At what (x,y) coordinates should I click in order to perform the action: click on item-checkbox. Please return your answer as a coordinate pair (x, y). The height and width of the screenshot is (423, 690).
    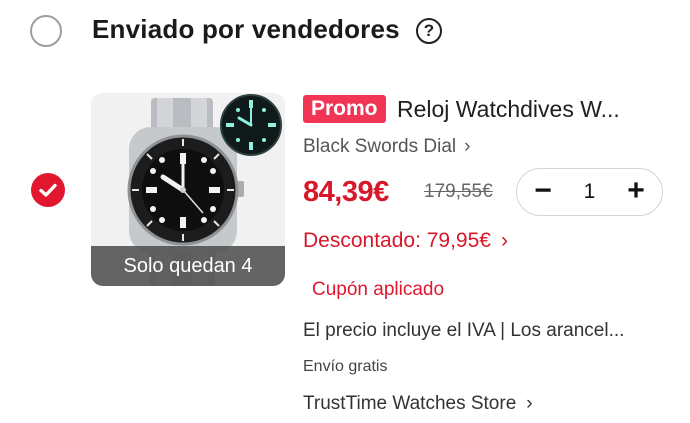
    Looking at the image, I should click on (48, 190).